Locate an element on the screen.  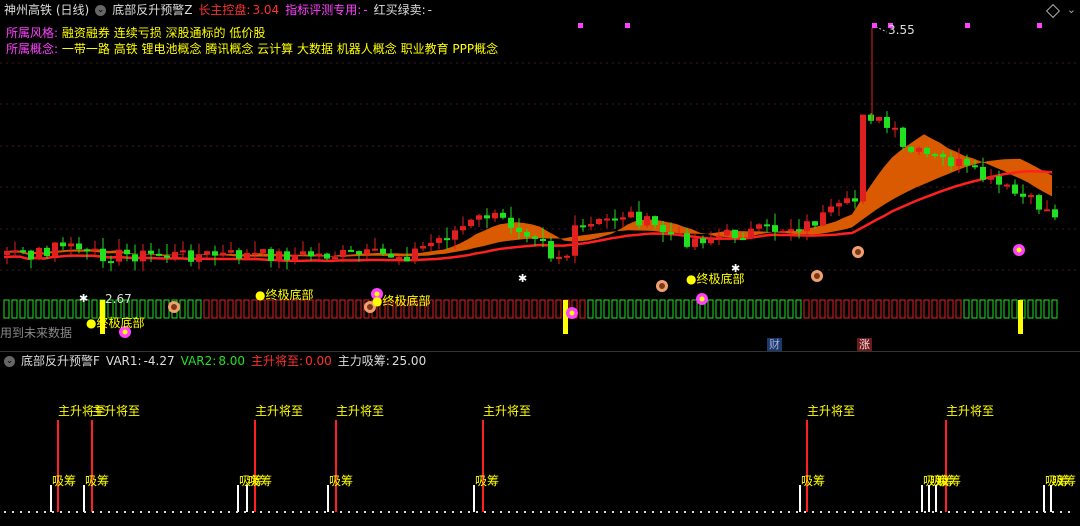
strong-signal-bar is located at coordinates (1020, 317).